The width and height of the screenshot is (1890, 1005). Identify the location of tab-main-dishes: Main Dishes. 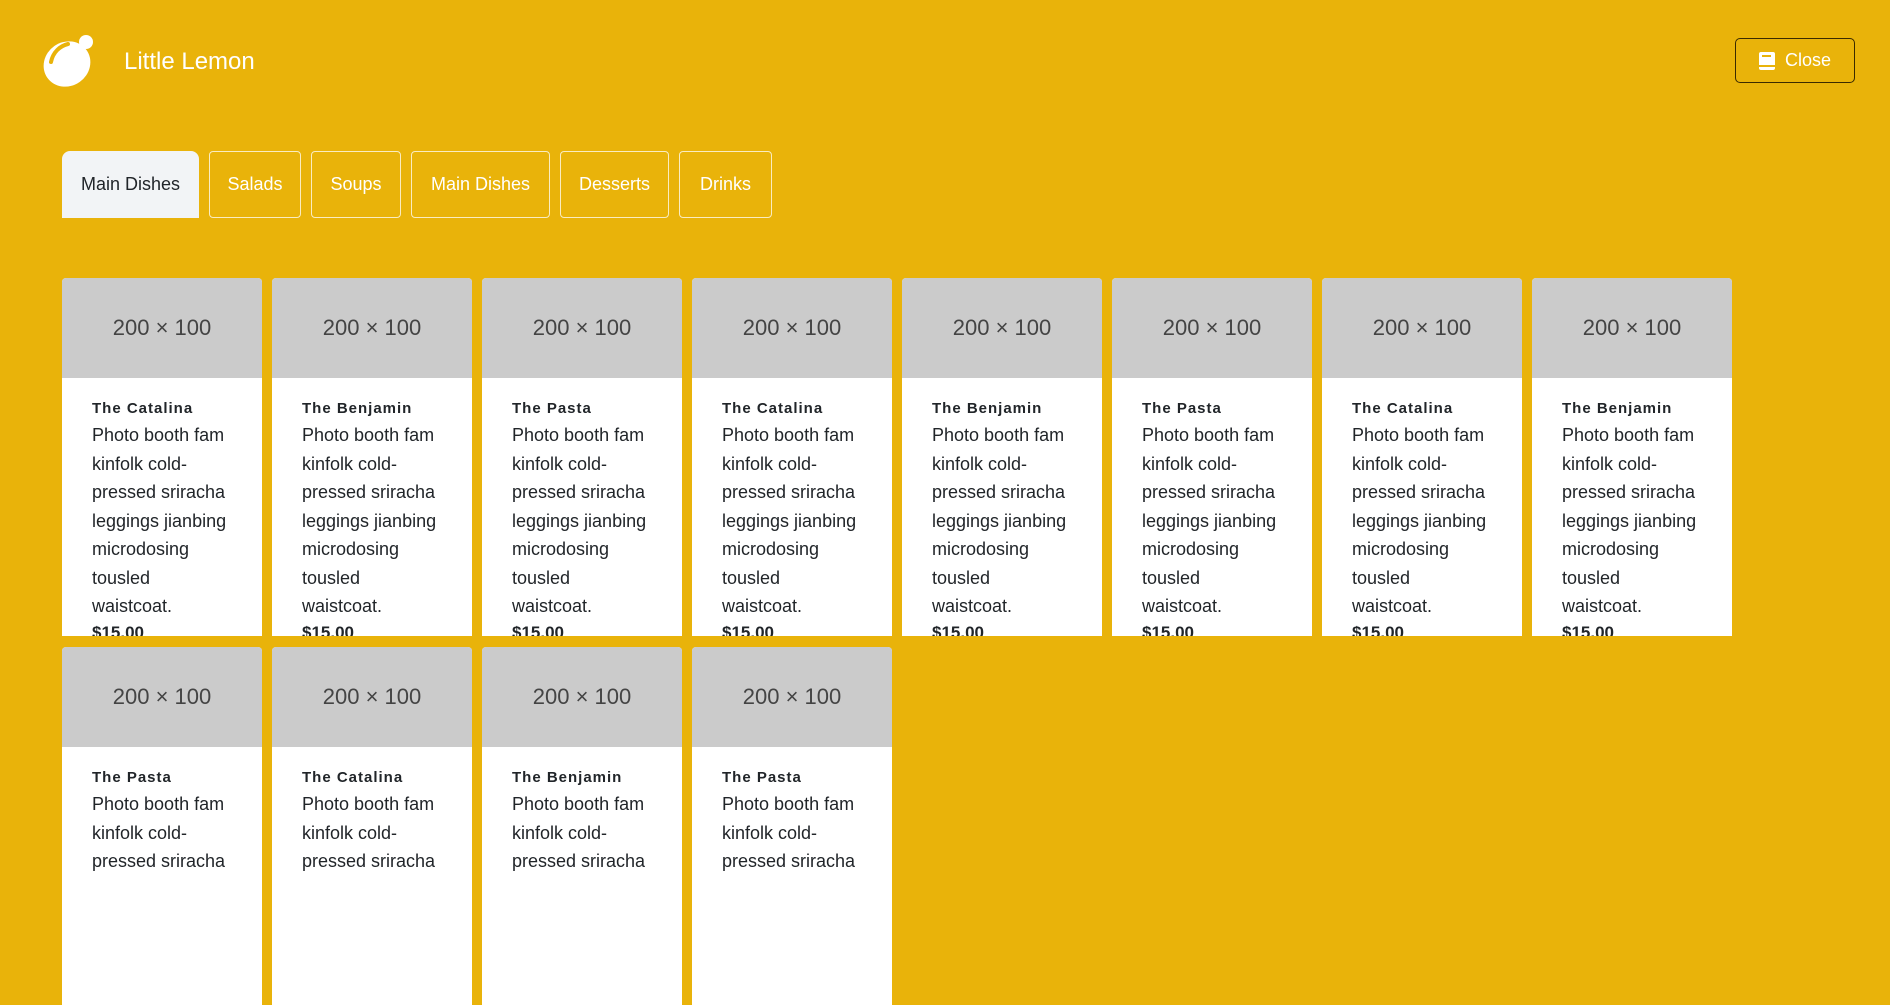
(480, 184).